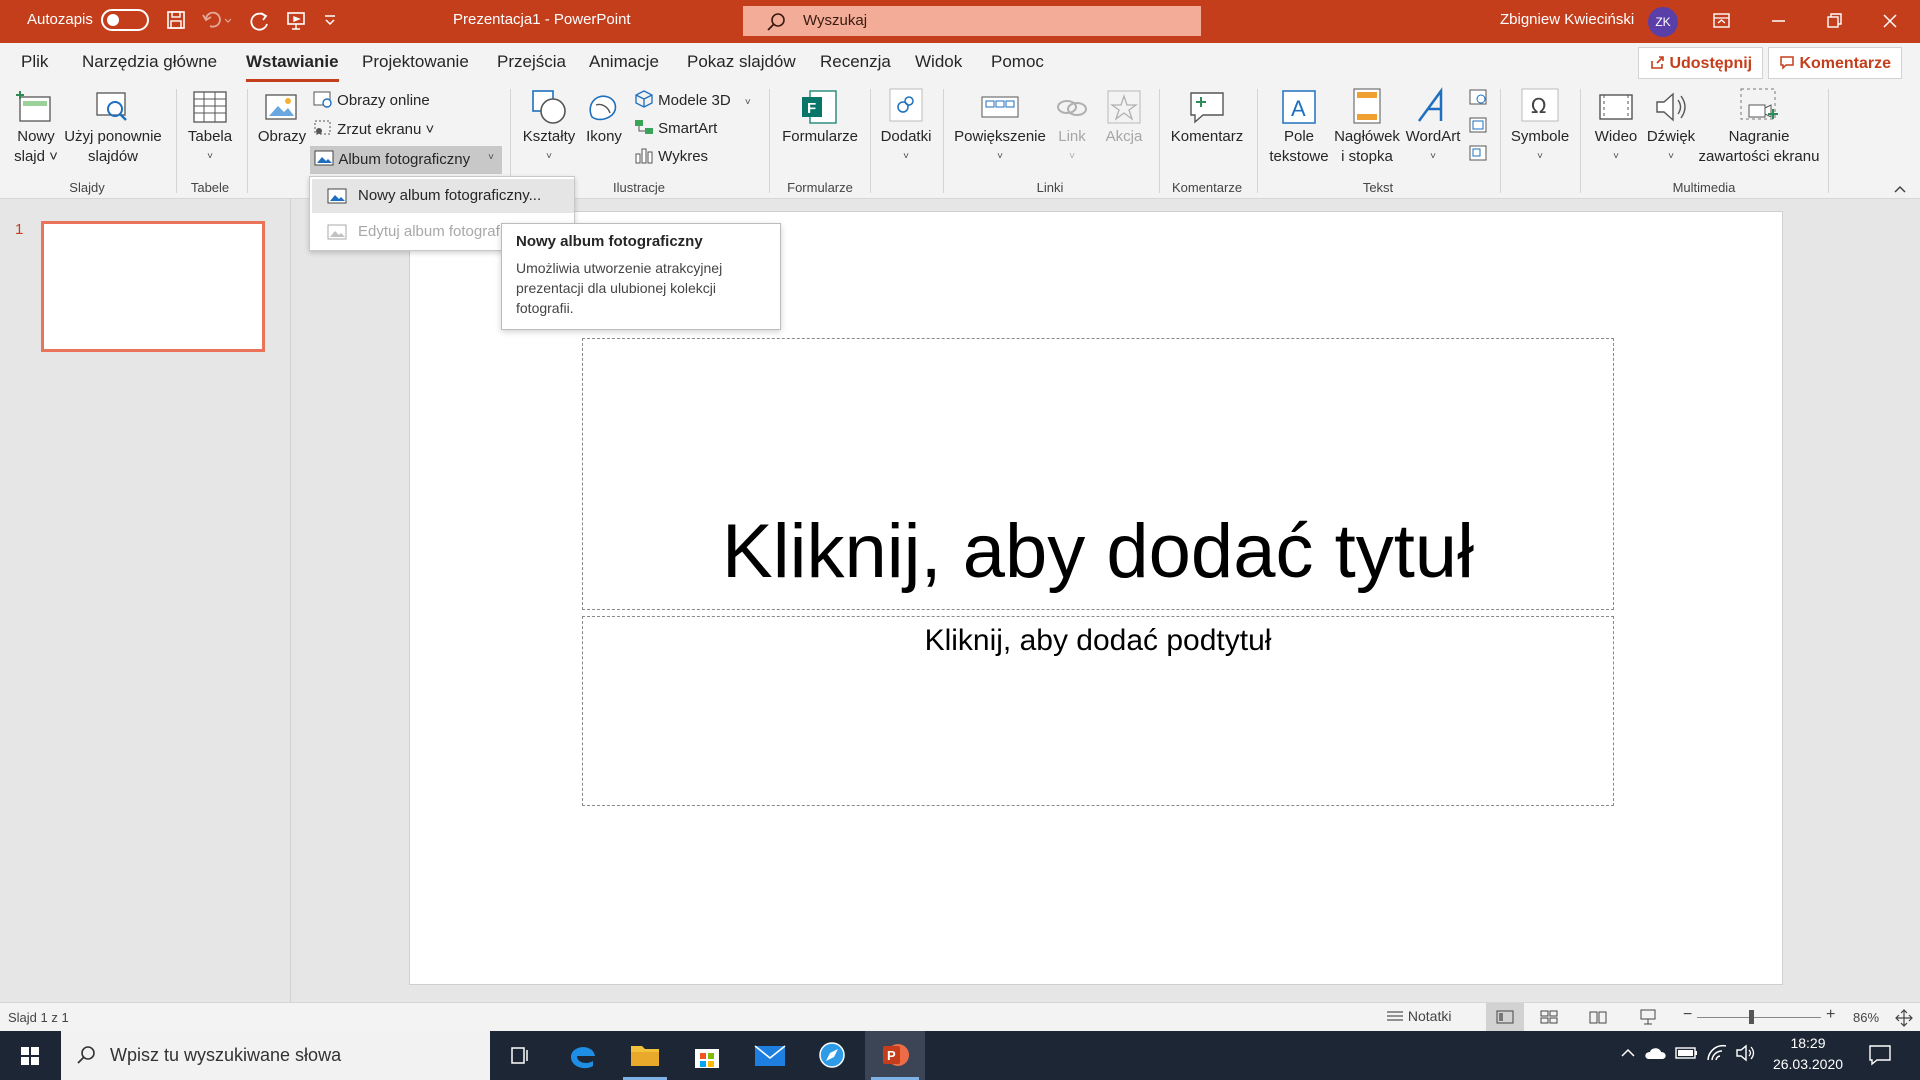 This screenshot has height=1080, width=1920. Describe the element at coordinates (1017, 62) in the screenshot. I see `tab-help: Pomoc` at that location.